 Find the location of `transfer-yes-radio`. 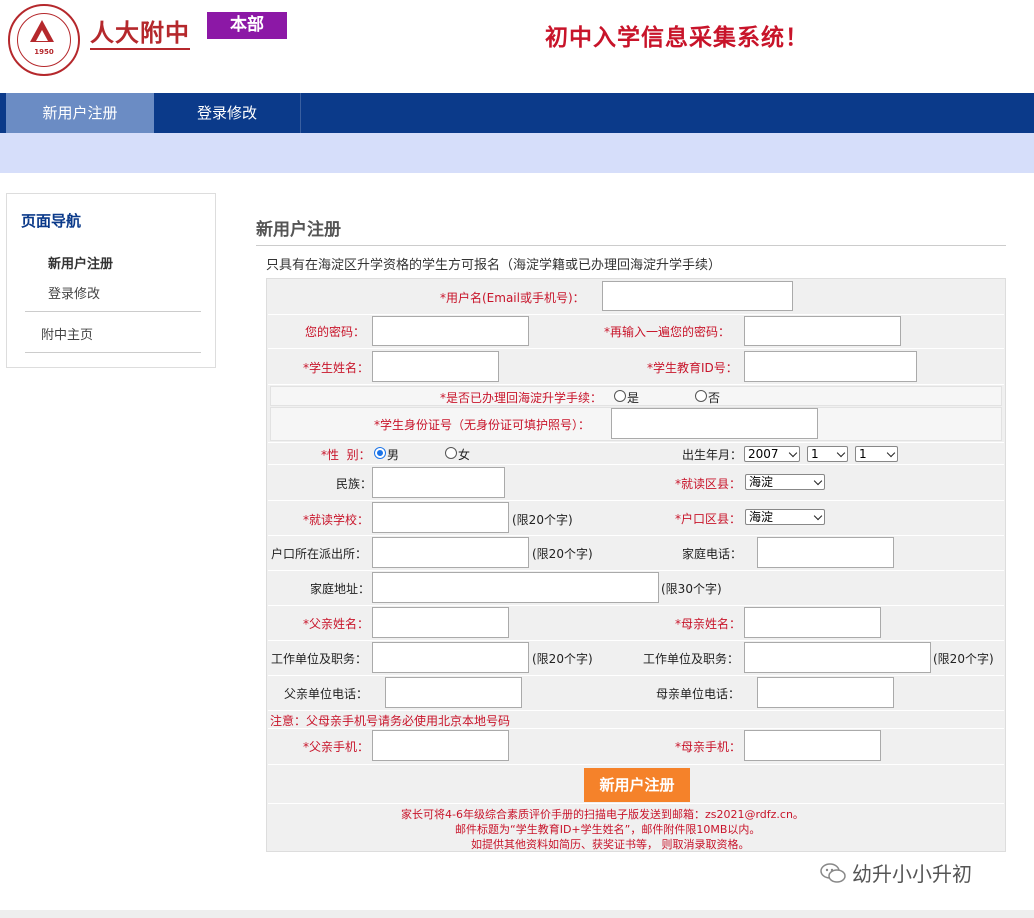

transfer-yes-radio is located at coordinates (620, 396).